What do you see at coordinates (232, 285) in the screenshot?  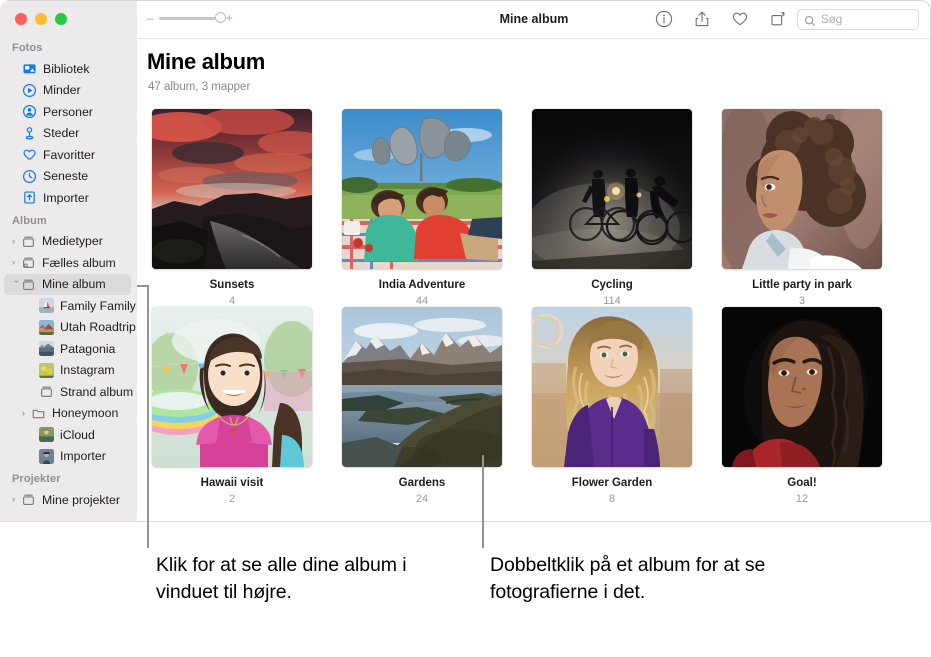 I see `album-name: Sunsets` at bounding box center [232, 285].